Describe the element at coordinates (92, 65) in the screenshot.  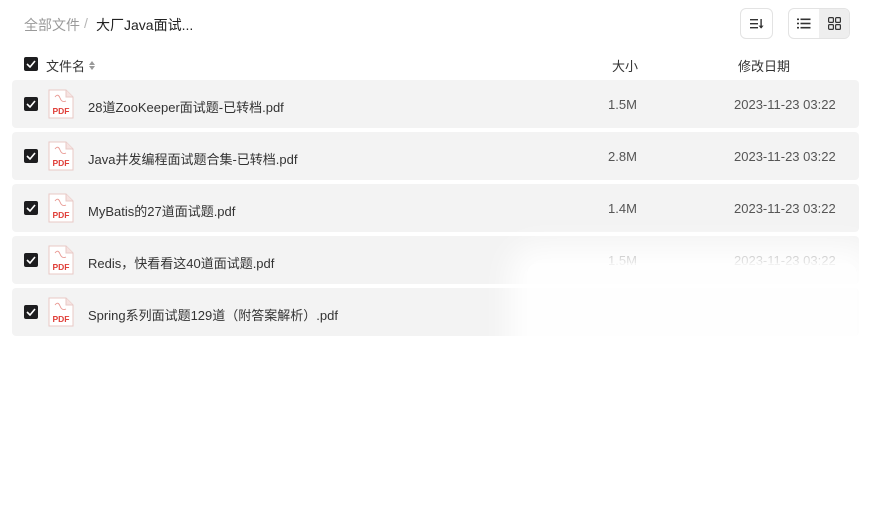
I see `sort-arrows-icon` at that location.